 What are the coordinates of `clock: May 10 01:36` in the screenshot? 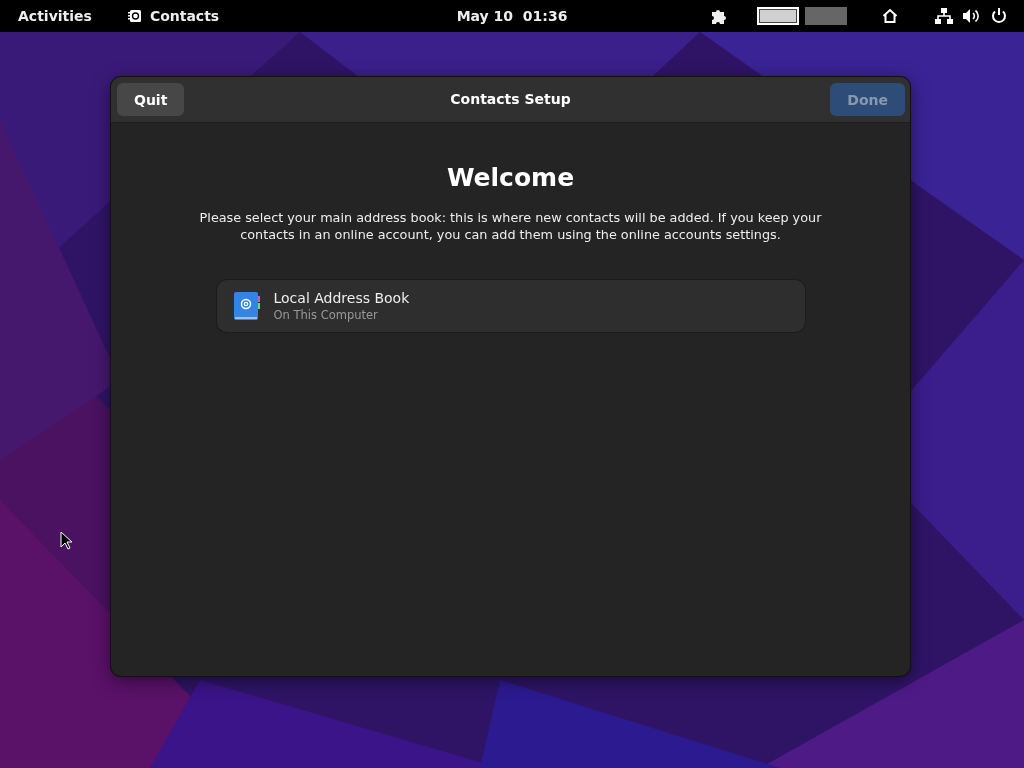 It's located at (512, 16).